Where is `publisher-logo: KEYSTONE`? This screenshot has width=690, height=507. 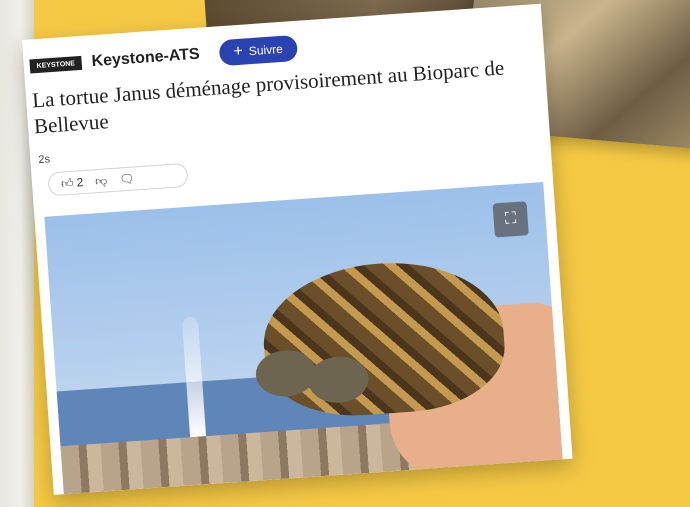 publisher-logo: KEYSTONE is located at coordinates (56, 64).